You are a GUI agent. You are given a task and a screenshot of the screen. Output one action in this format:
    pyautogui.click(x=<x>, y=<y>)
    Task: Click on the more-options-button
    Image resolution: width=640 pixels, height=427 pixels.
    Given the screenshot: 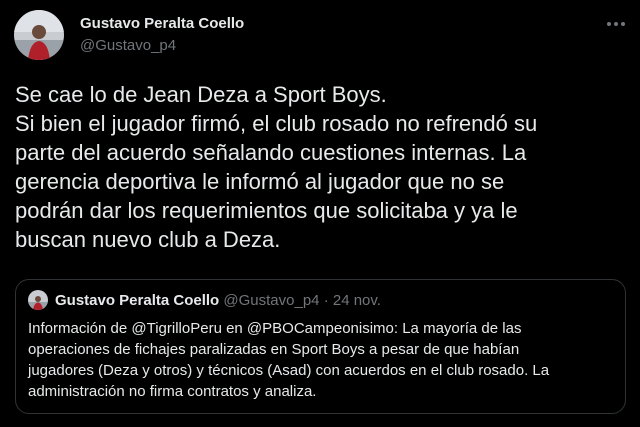 What is the action you would take?
    pyautogui.click(x=616, y=24)
    